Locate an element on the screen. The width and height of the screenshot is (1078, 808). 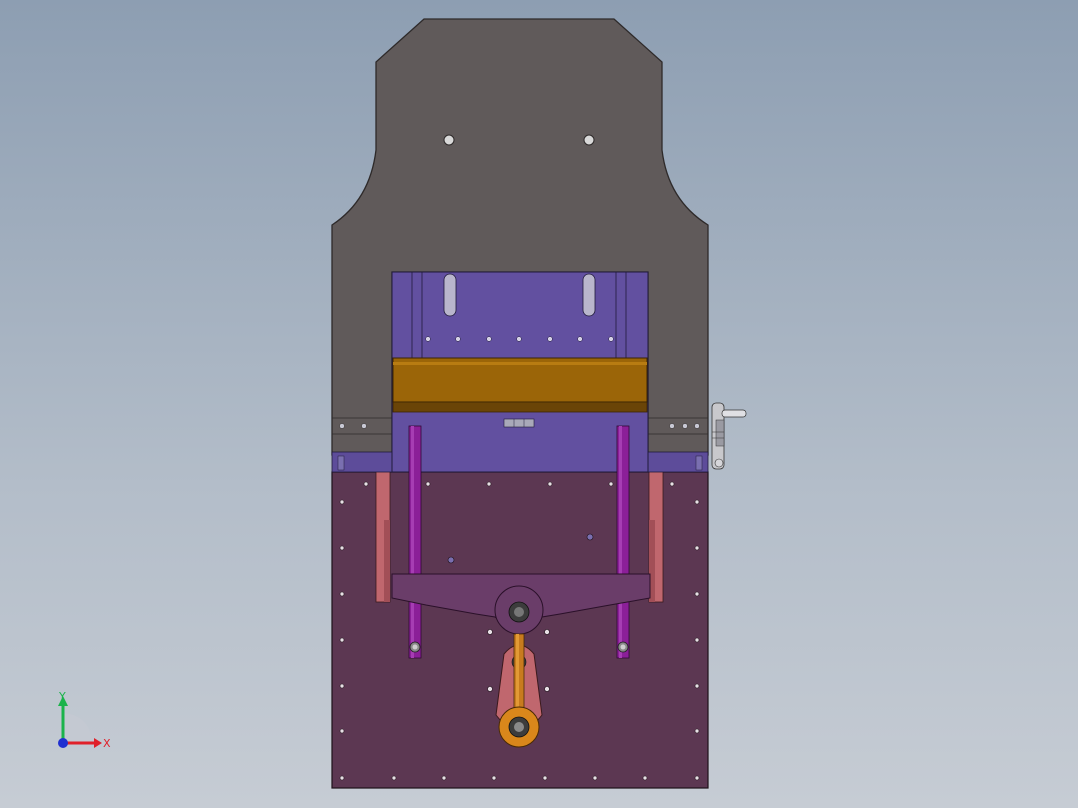
frame-hole-right is located at coordinates (589, 140).